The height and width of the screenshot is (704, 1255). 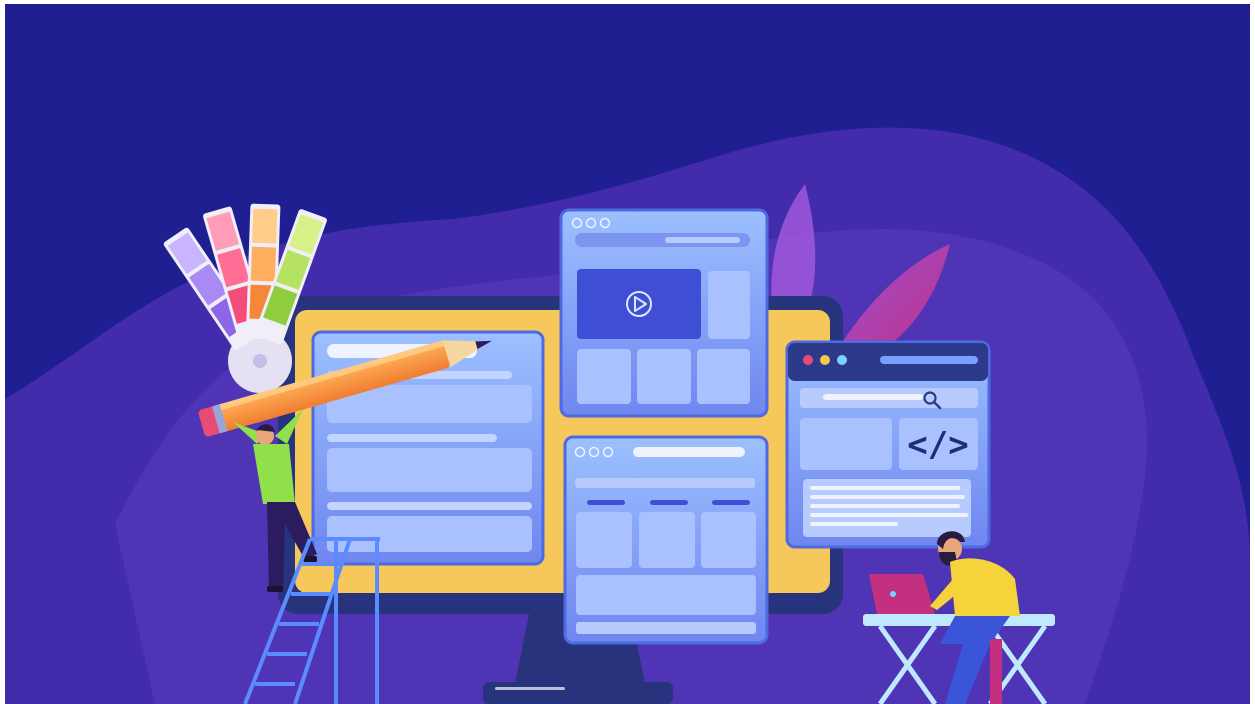 I want to click on window-video, so click(x=664, y=313).